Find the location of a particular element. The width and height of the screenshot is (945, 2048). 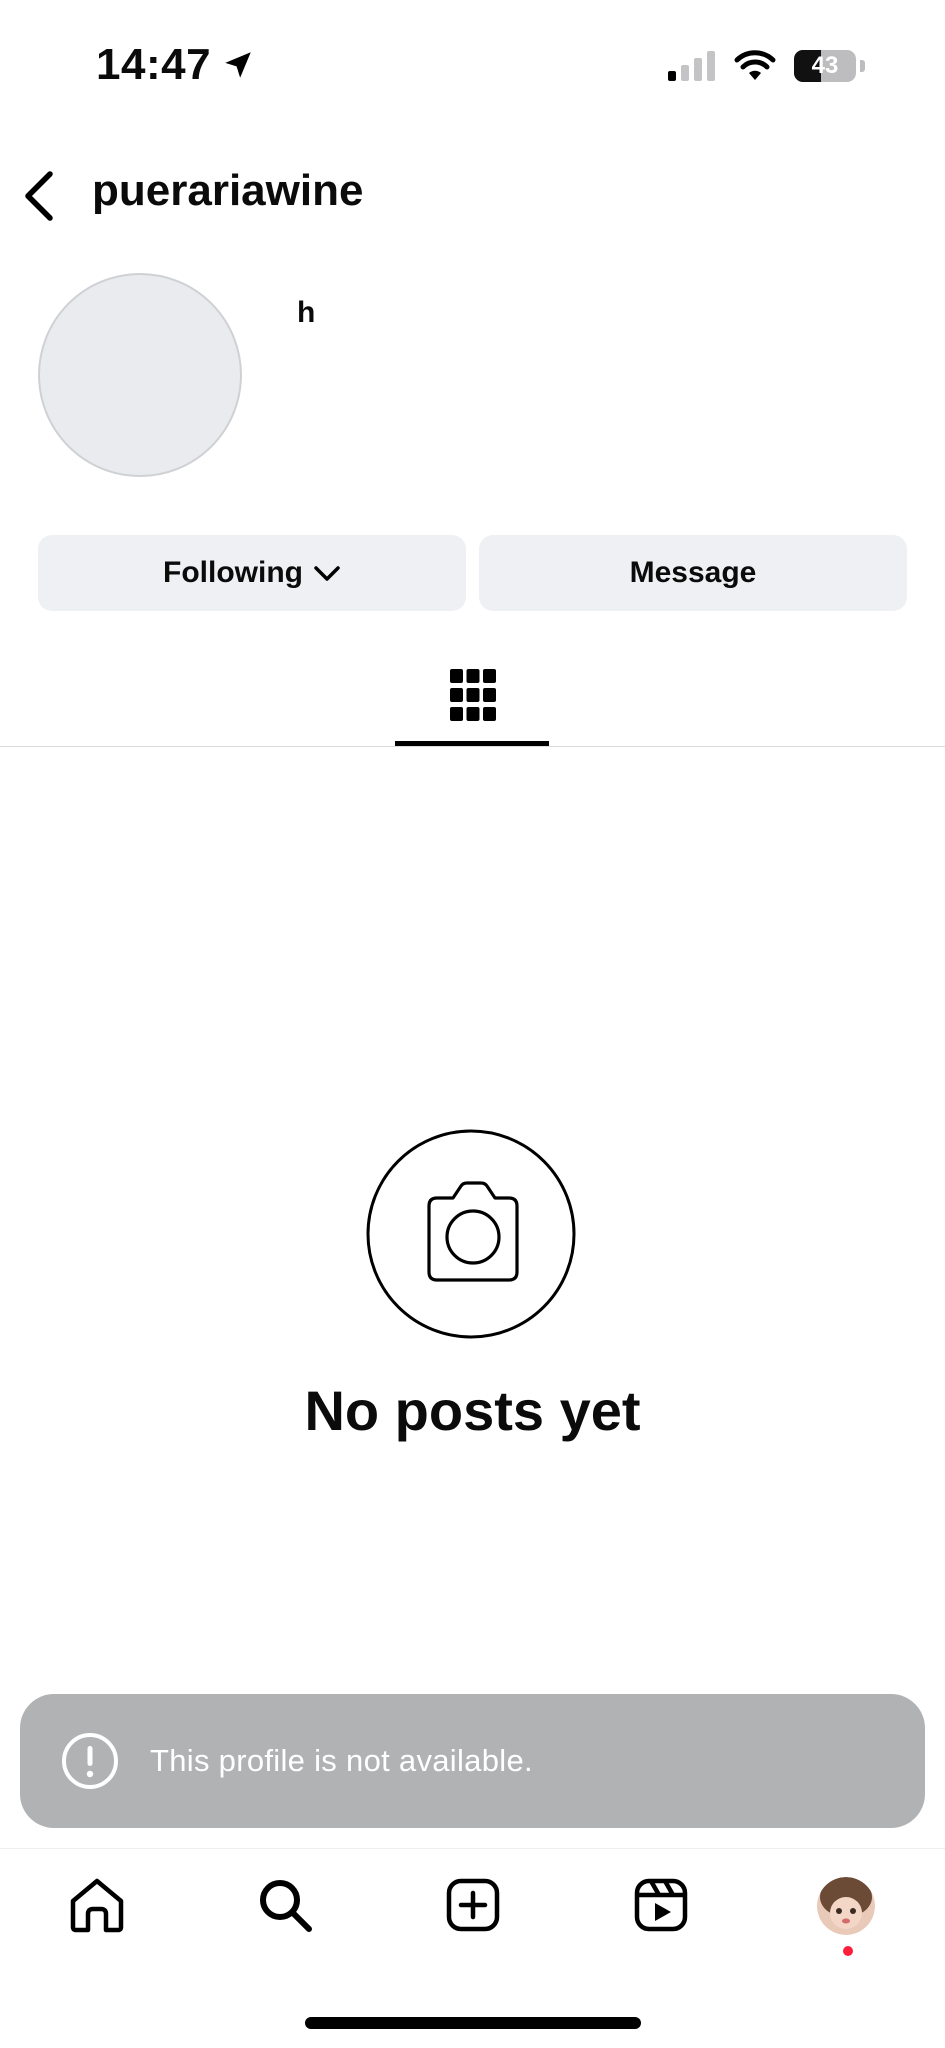

location-arrow-icon is located at coordinates (238, 65).